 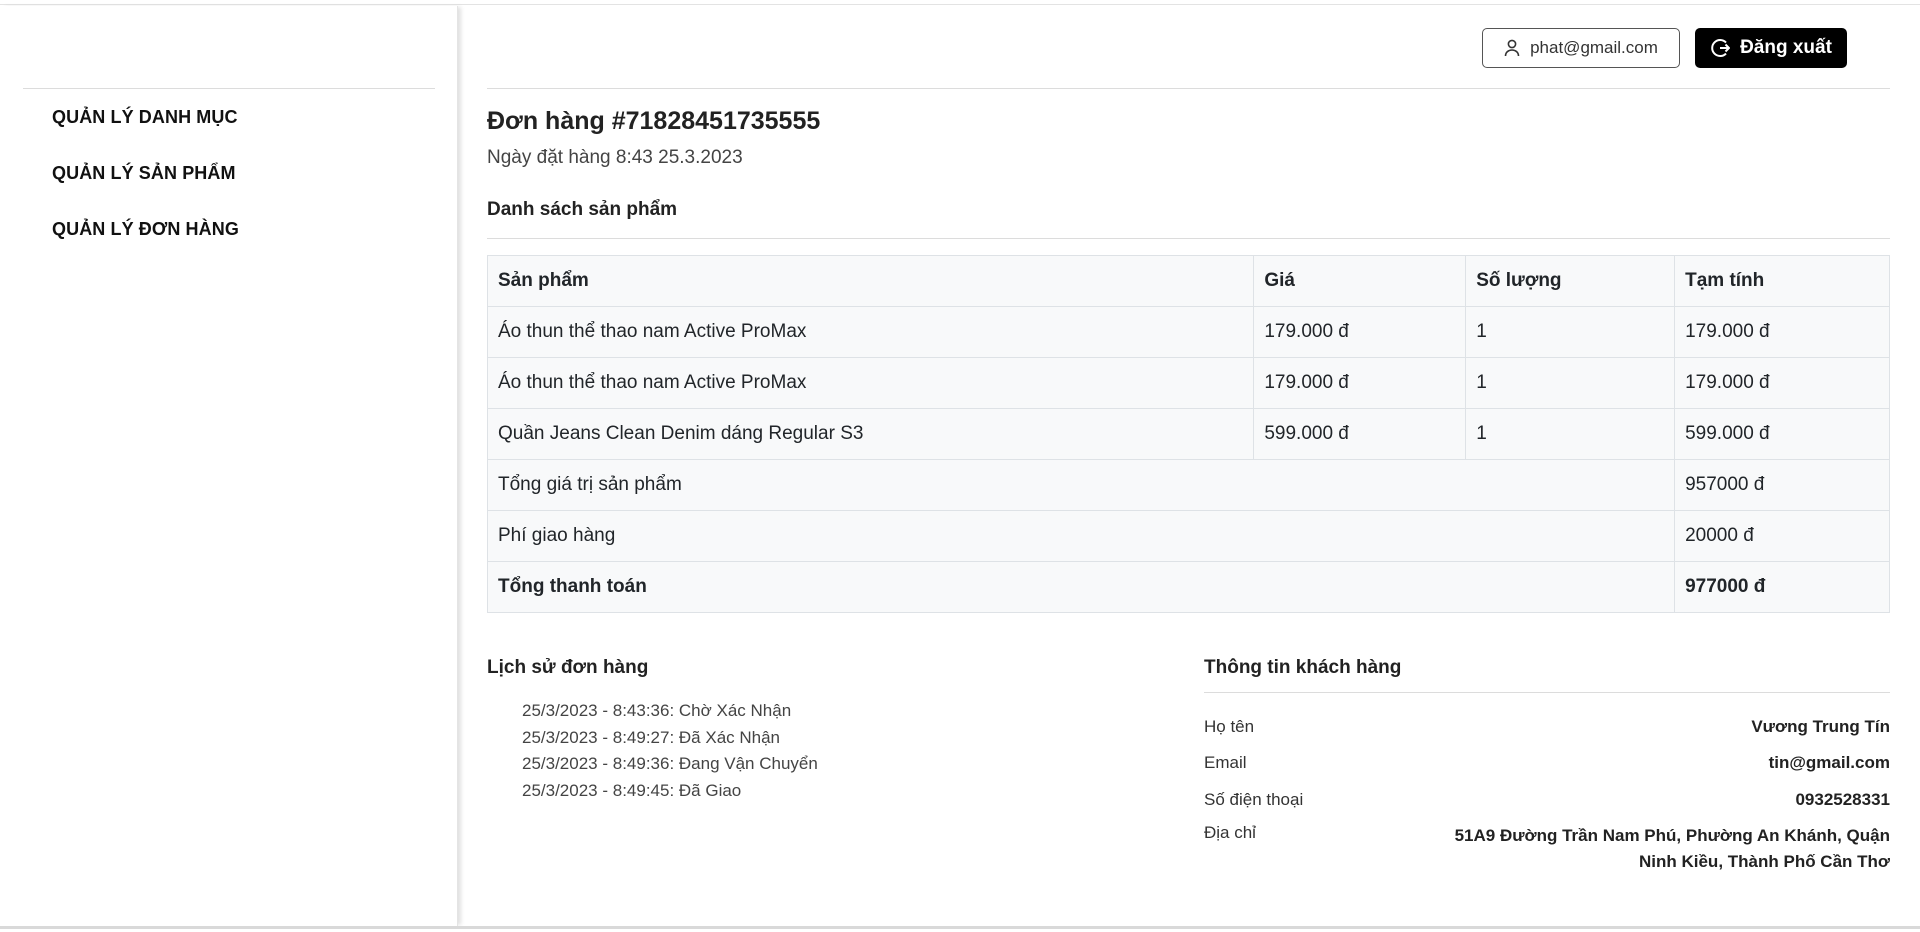 What do you see at coordinates (632, 790) in the screenshot?
I see `list-item: 25/3/2023 - 8:49:45: Đã Giao` at bounding box center [632, 790].